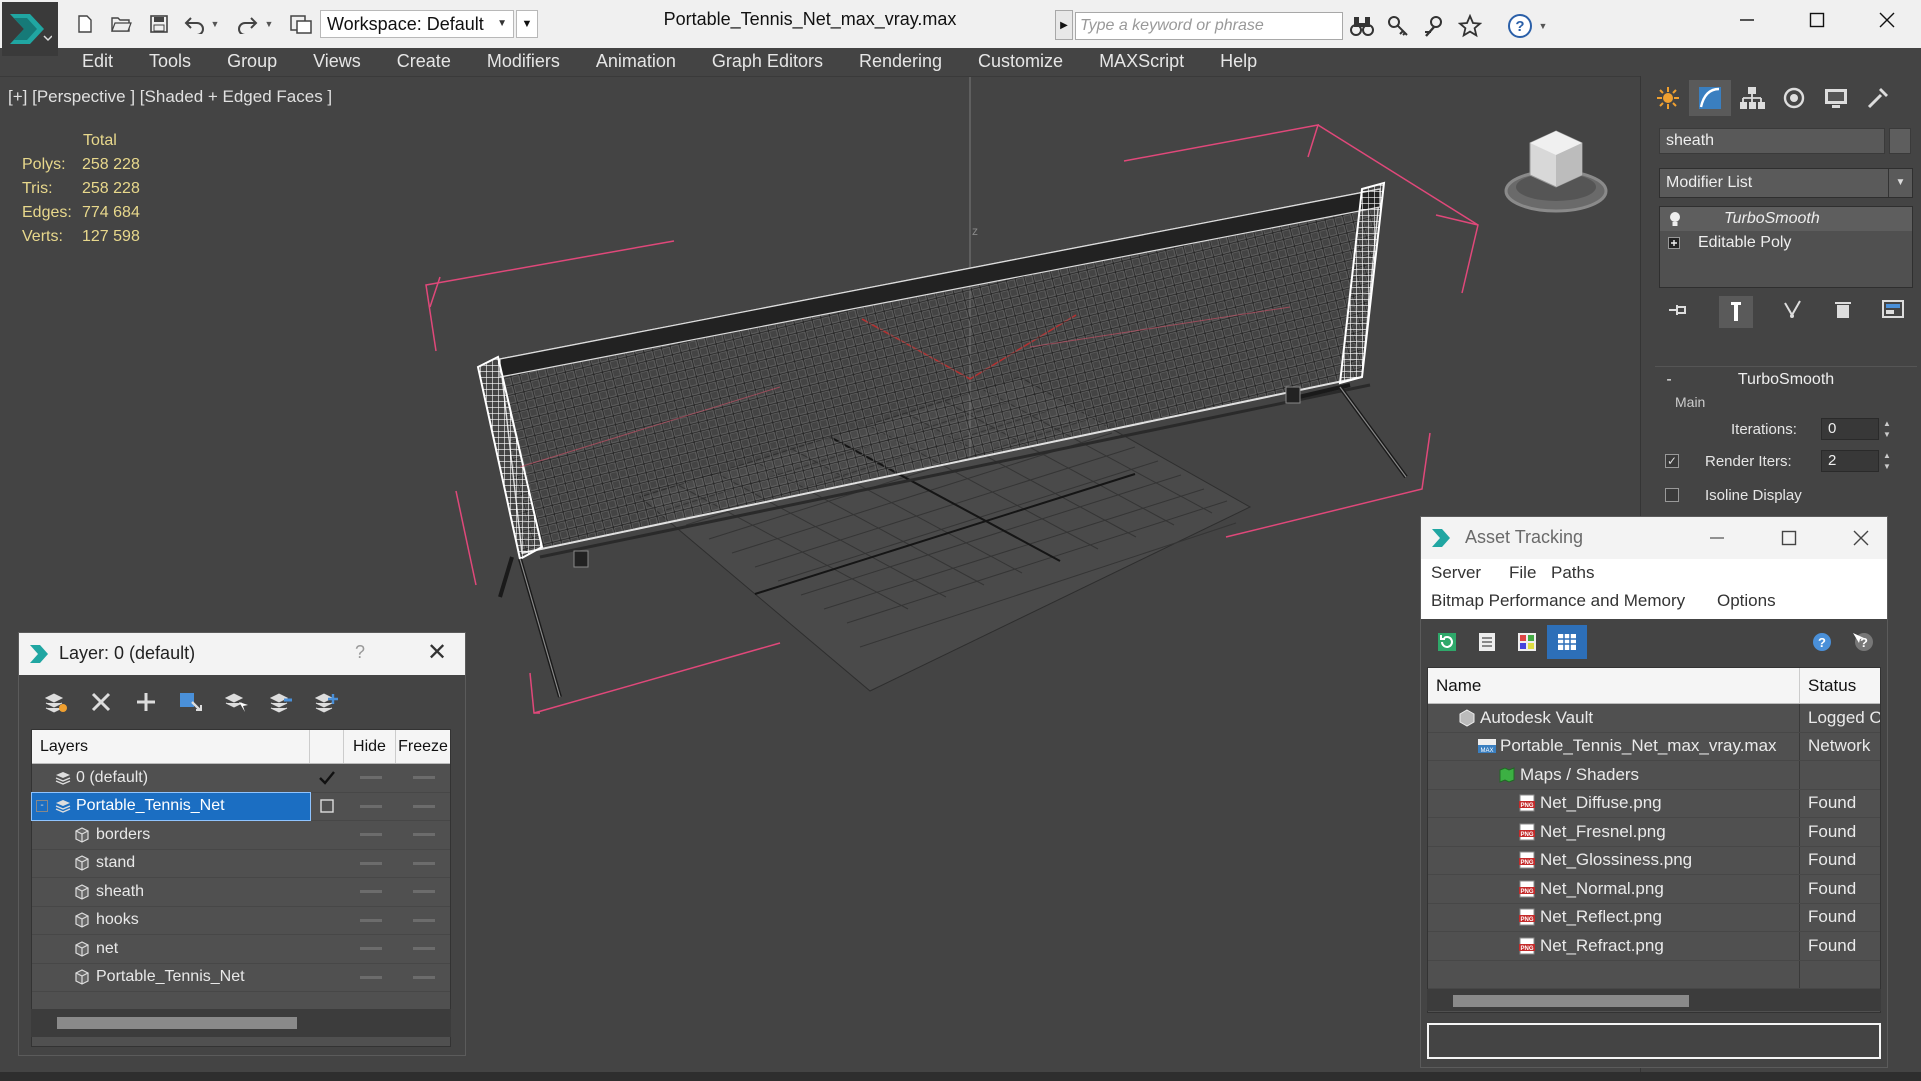 This screenshot has height=1081, width=1921. What do you see at coordinates (1886, 20) in the screenshot?
I see `close-button` at bounding box center [1886, 20].